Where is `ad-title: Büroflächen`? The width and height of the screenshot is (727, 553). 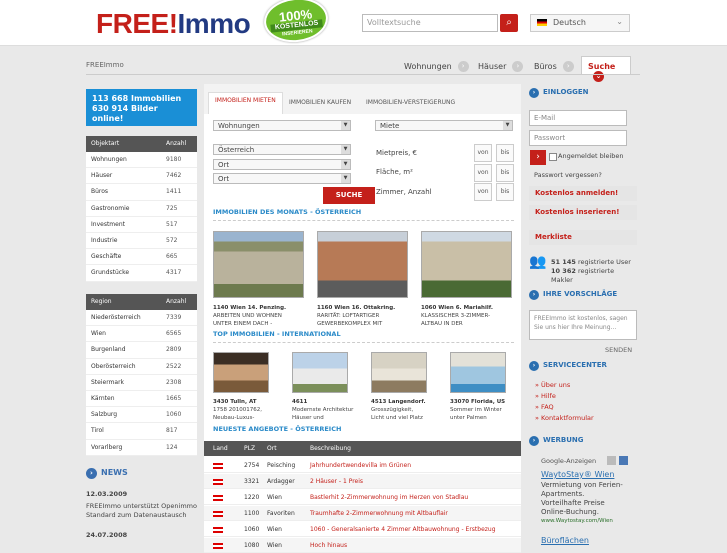 ad-title: Büroflächen is located at coordinates (565, 540).